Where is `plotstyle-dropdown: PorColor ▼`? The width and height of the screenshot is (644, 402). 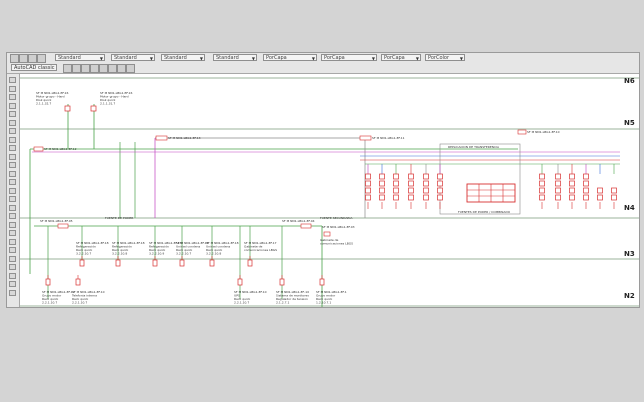 plotstyle-dropdown: PorColor ▼ is located at coordinates (445, 57).